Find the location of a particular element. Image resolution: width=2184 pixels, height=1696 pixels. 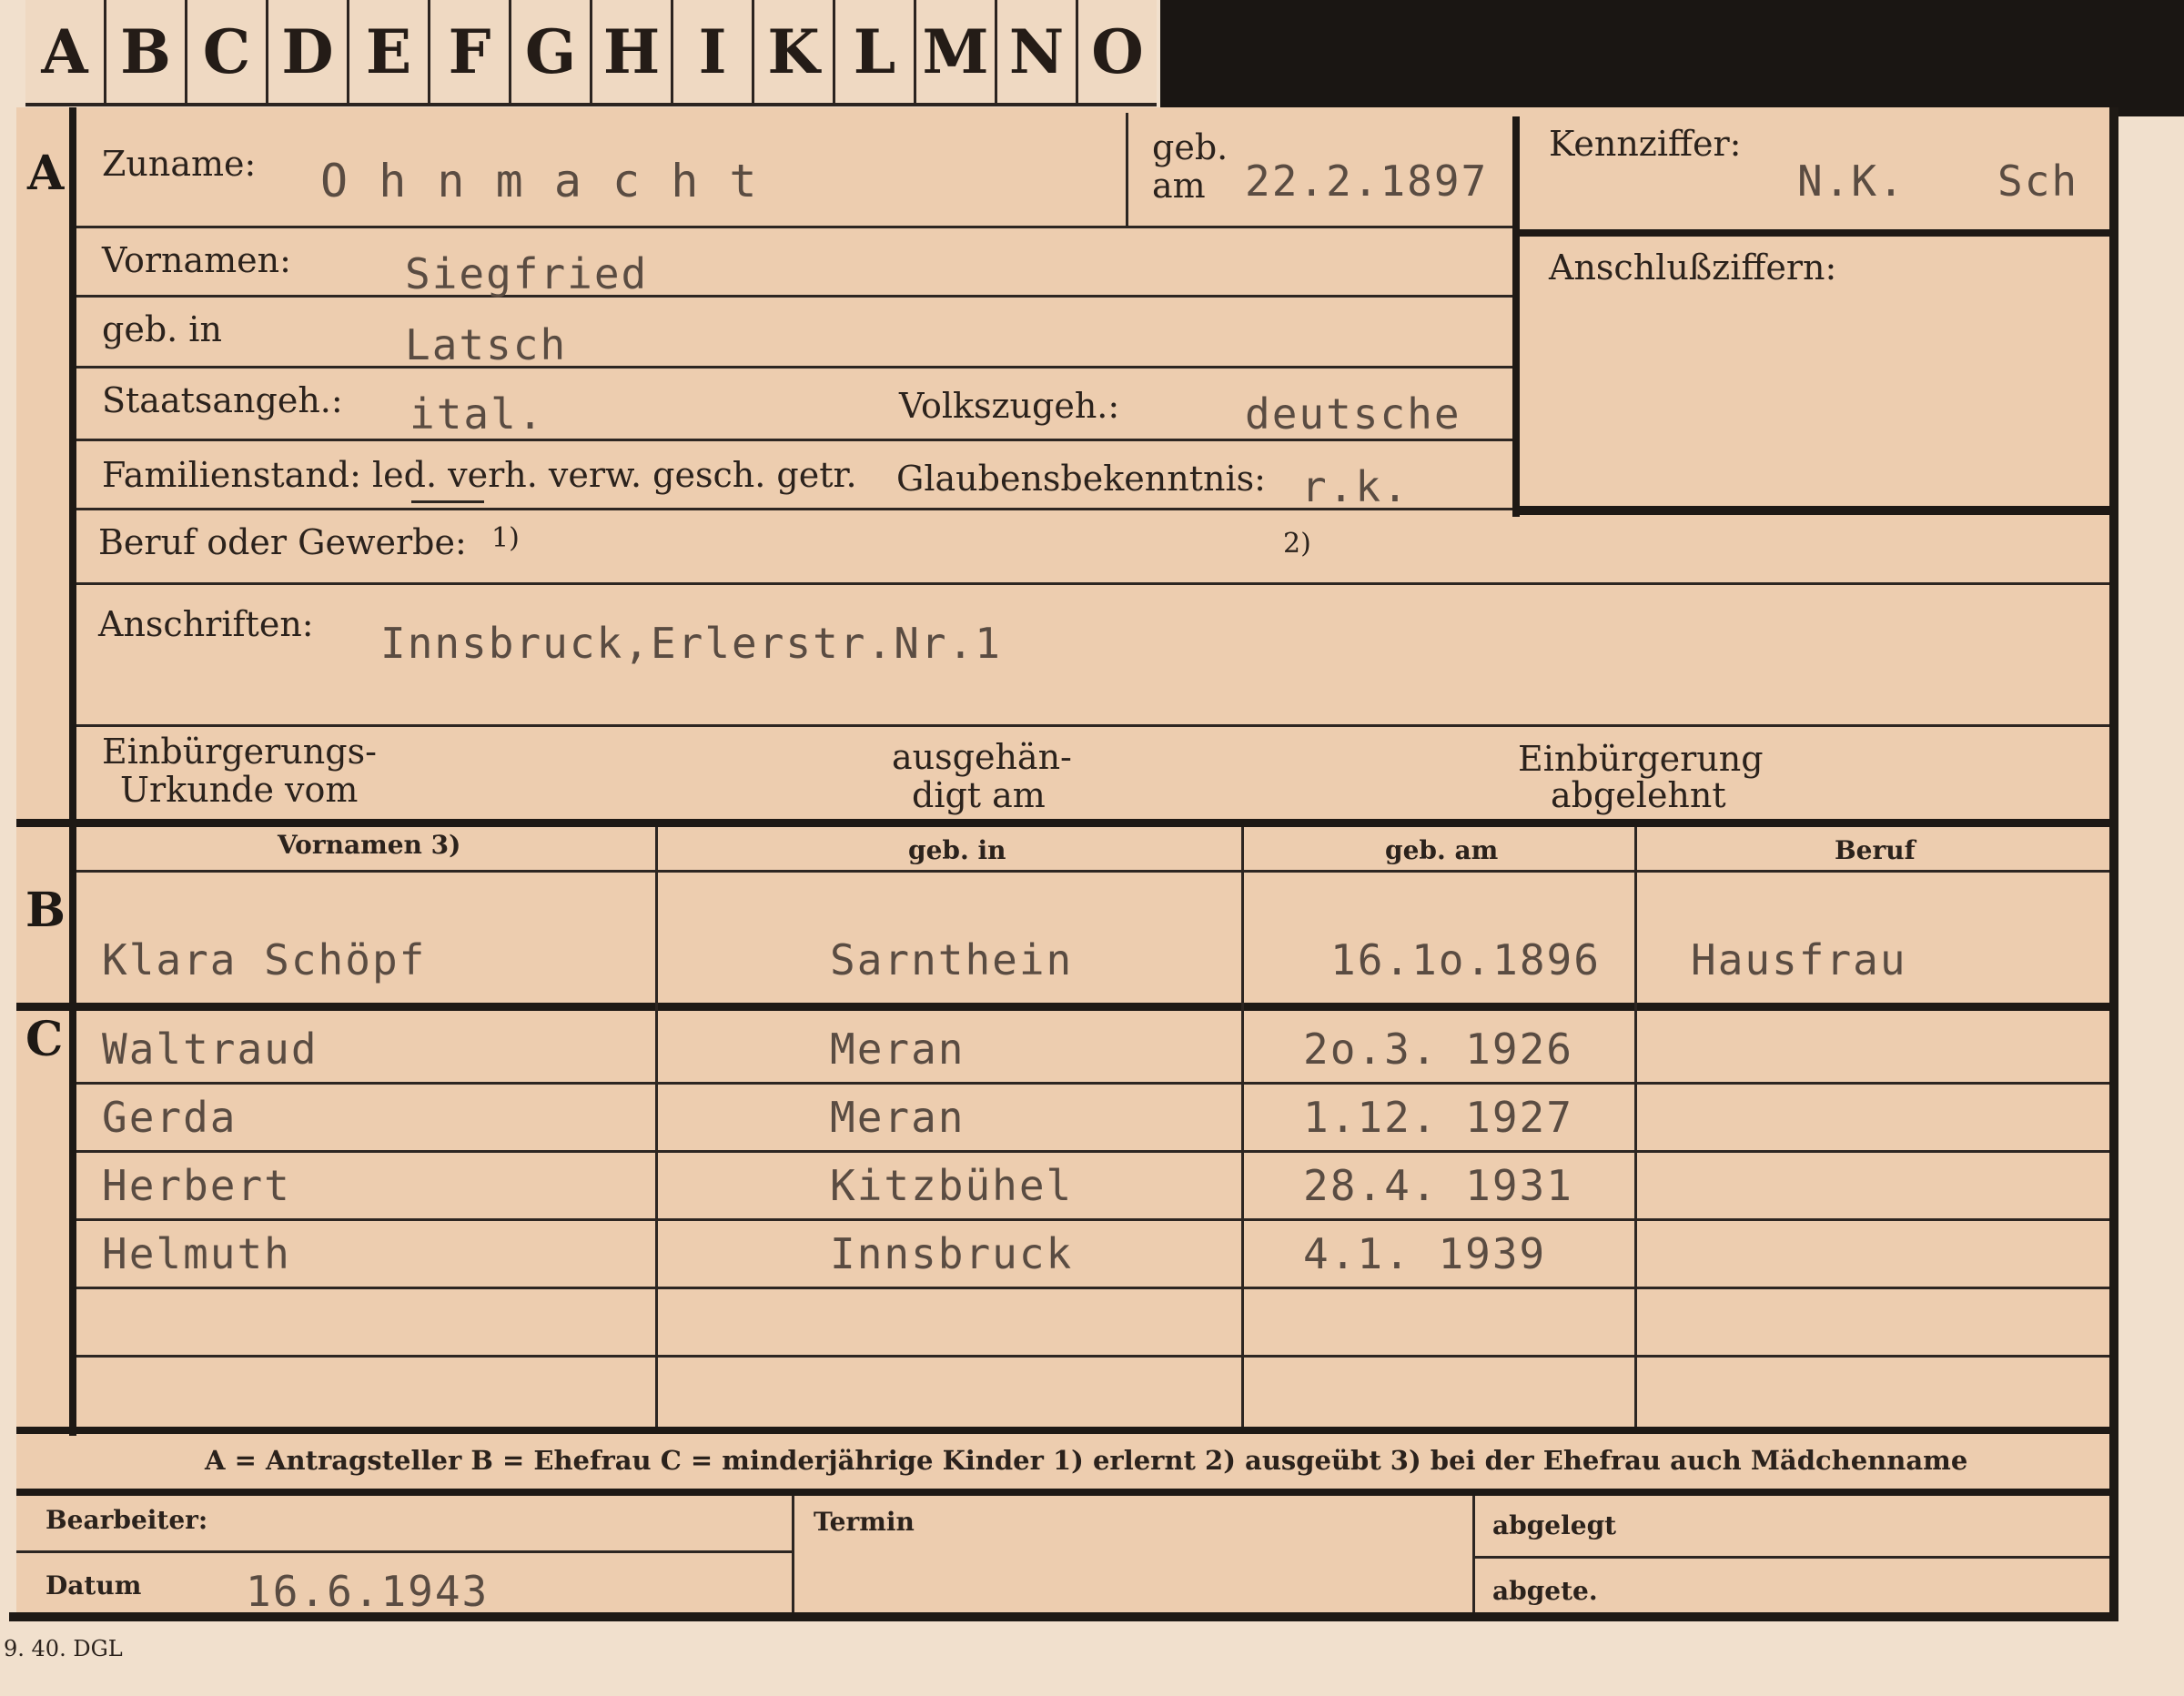

b-header-geb-in: geb. in is located at coordinates (957, 850).